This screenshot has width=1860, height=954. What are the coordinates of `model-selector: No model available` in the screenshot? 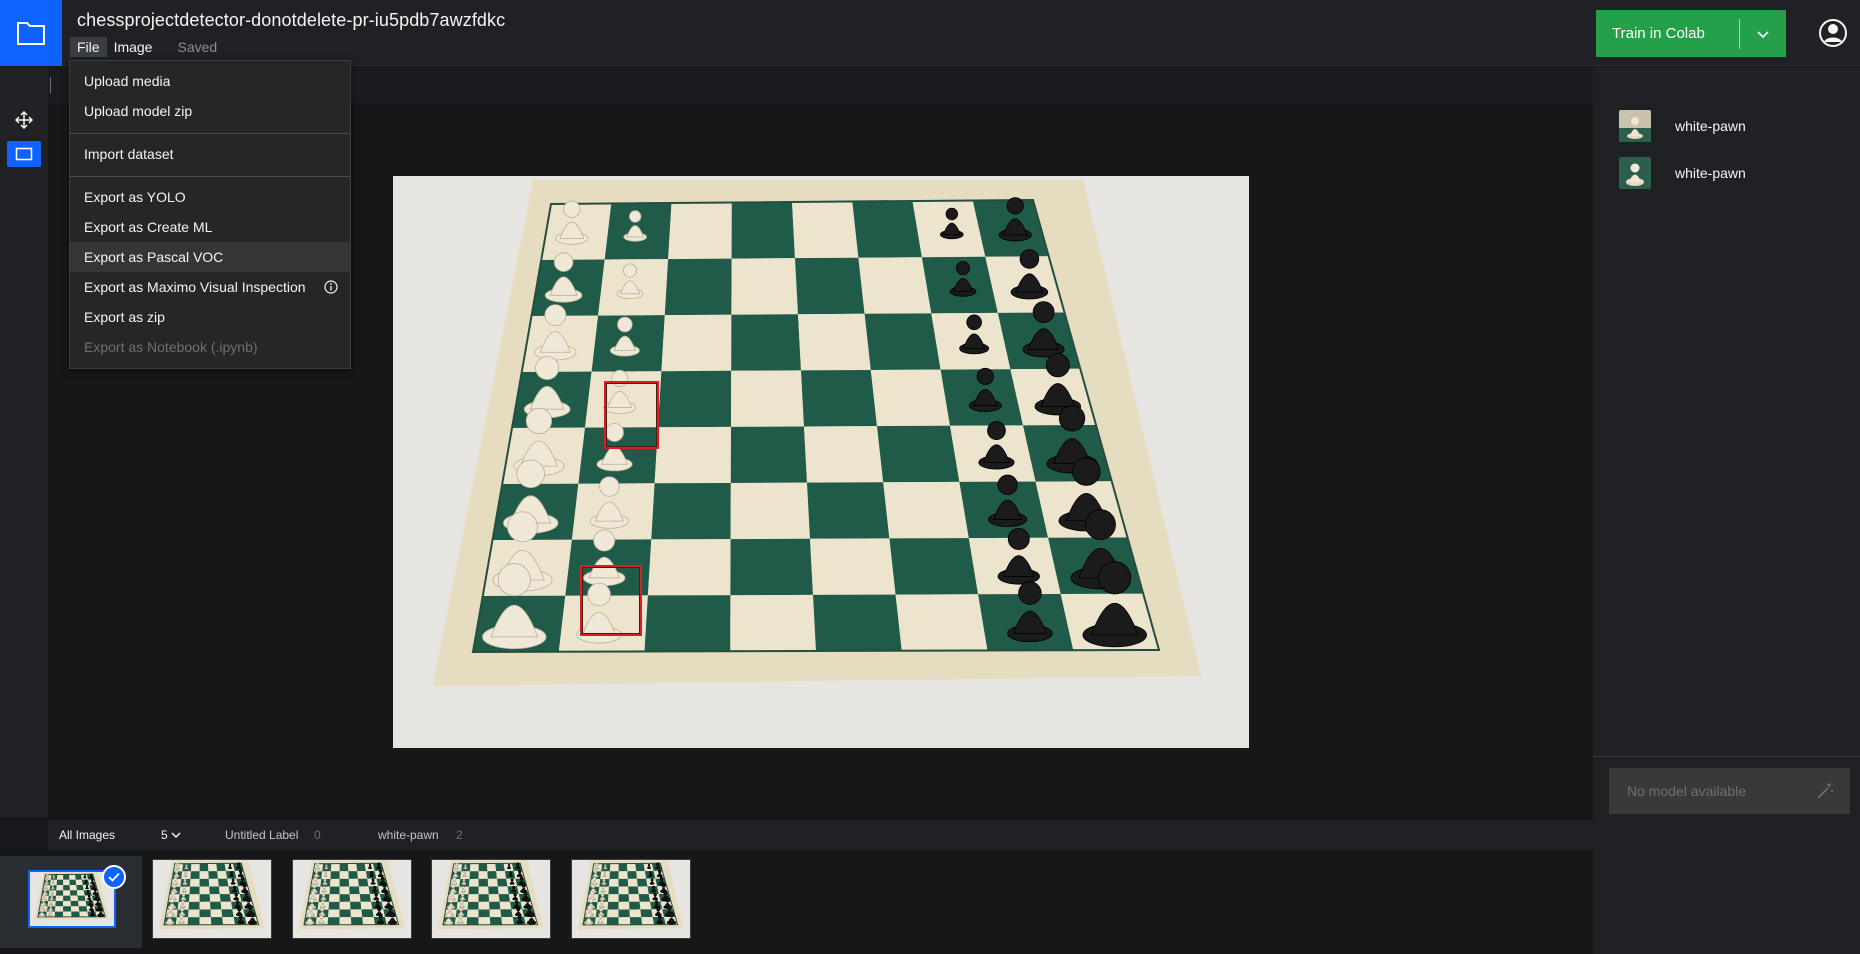 It's located at (1729, 791).